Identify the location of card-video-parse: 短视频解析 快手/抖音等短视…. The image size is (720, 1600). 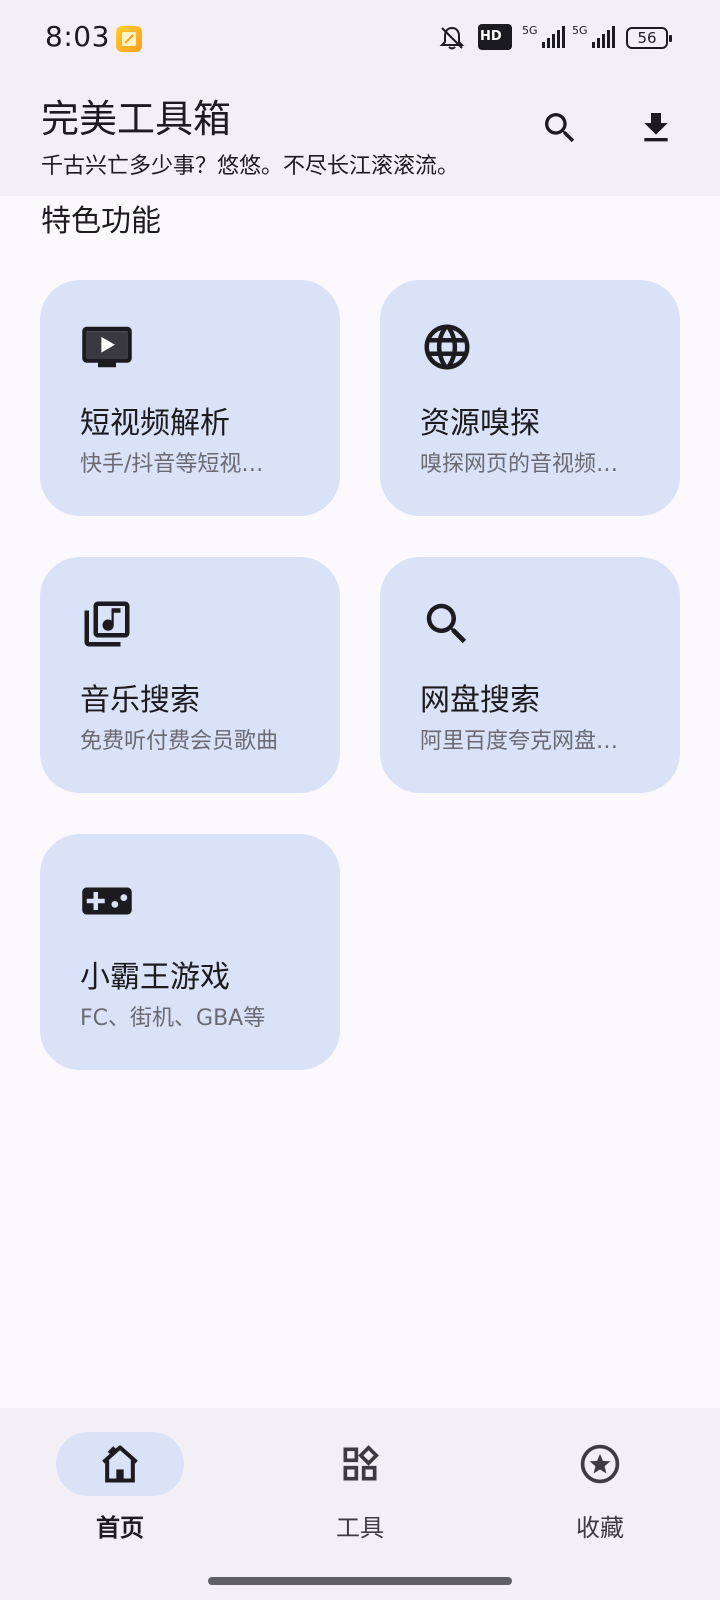
(190, 398).